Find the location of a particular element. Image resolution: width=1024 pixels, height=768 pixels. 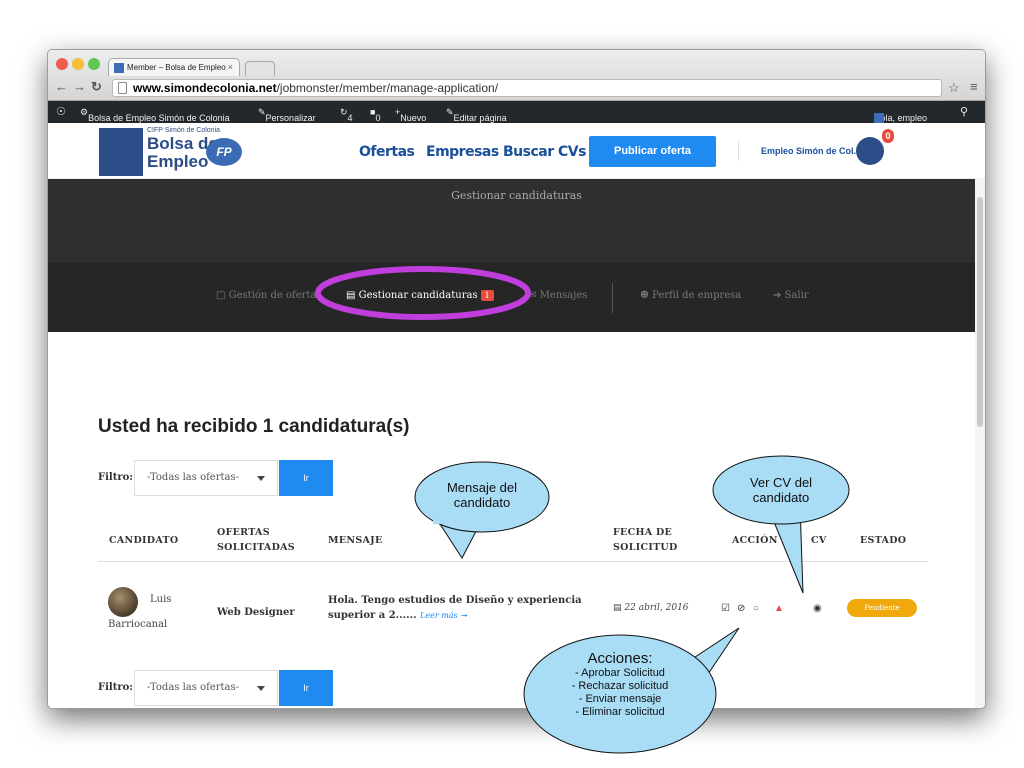

admin-site-name: Bolsa de Empleo Simón de Colonia is located at coordinates (159, 118).